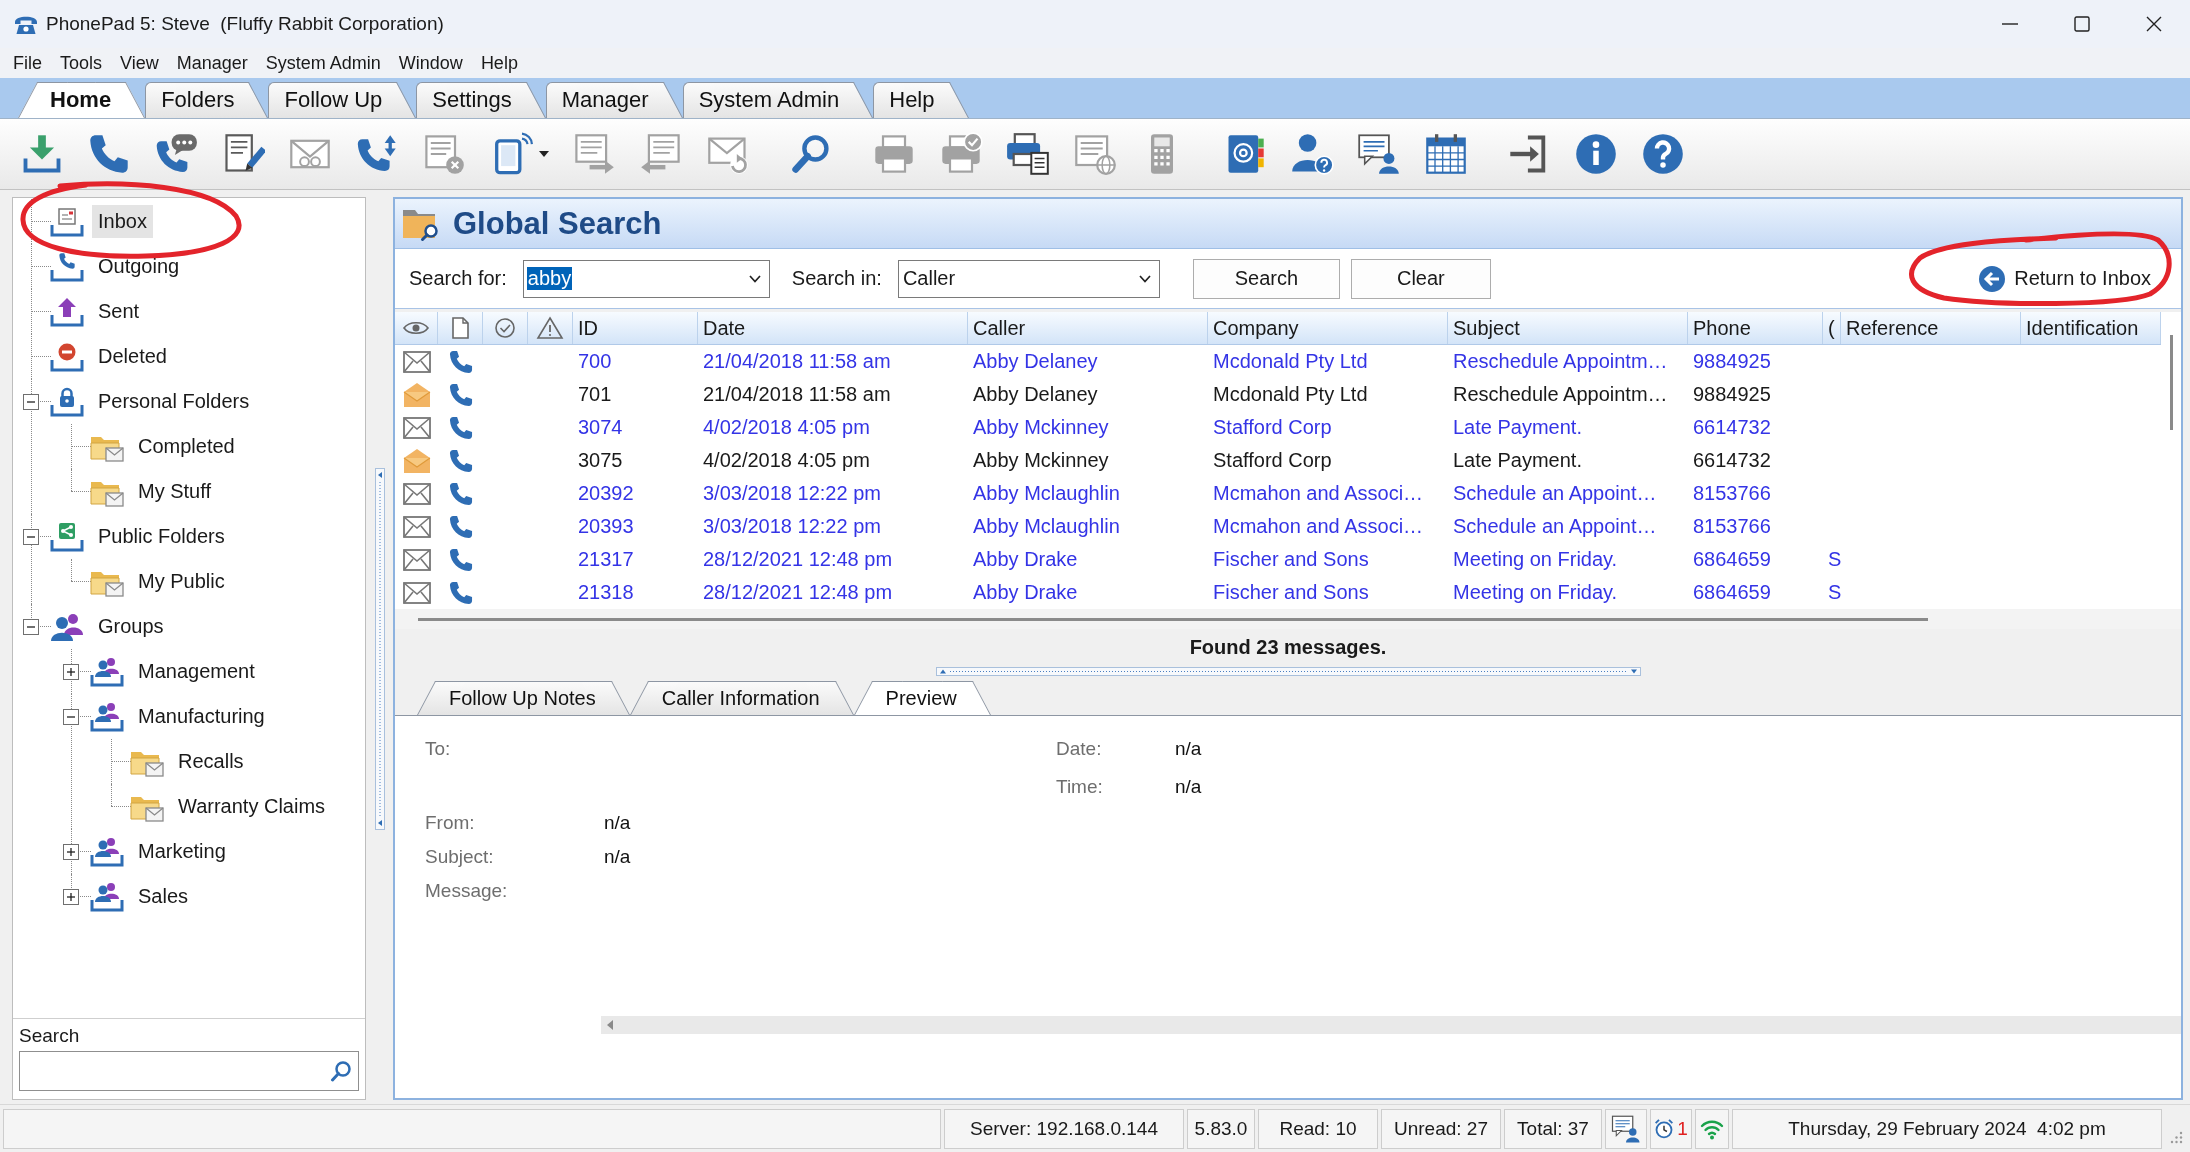 The height and width of the screenshot is (1152, 2190). What do you see at coordinates (786, 460) in the screenshot?
I see `table-cell-text: 4/02/2018 4:05 pm` at bounding box center [786, 460].